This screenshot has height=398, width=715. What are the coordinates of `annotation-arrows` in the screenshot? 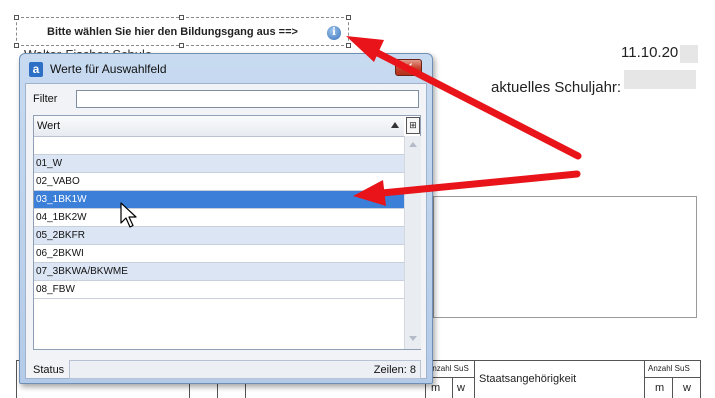 It's located at (464, 121).